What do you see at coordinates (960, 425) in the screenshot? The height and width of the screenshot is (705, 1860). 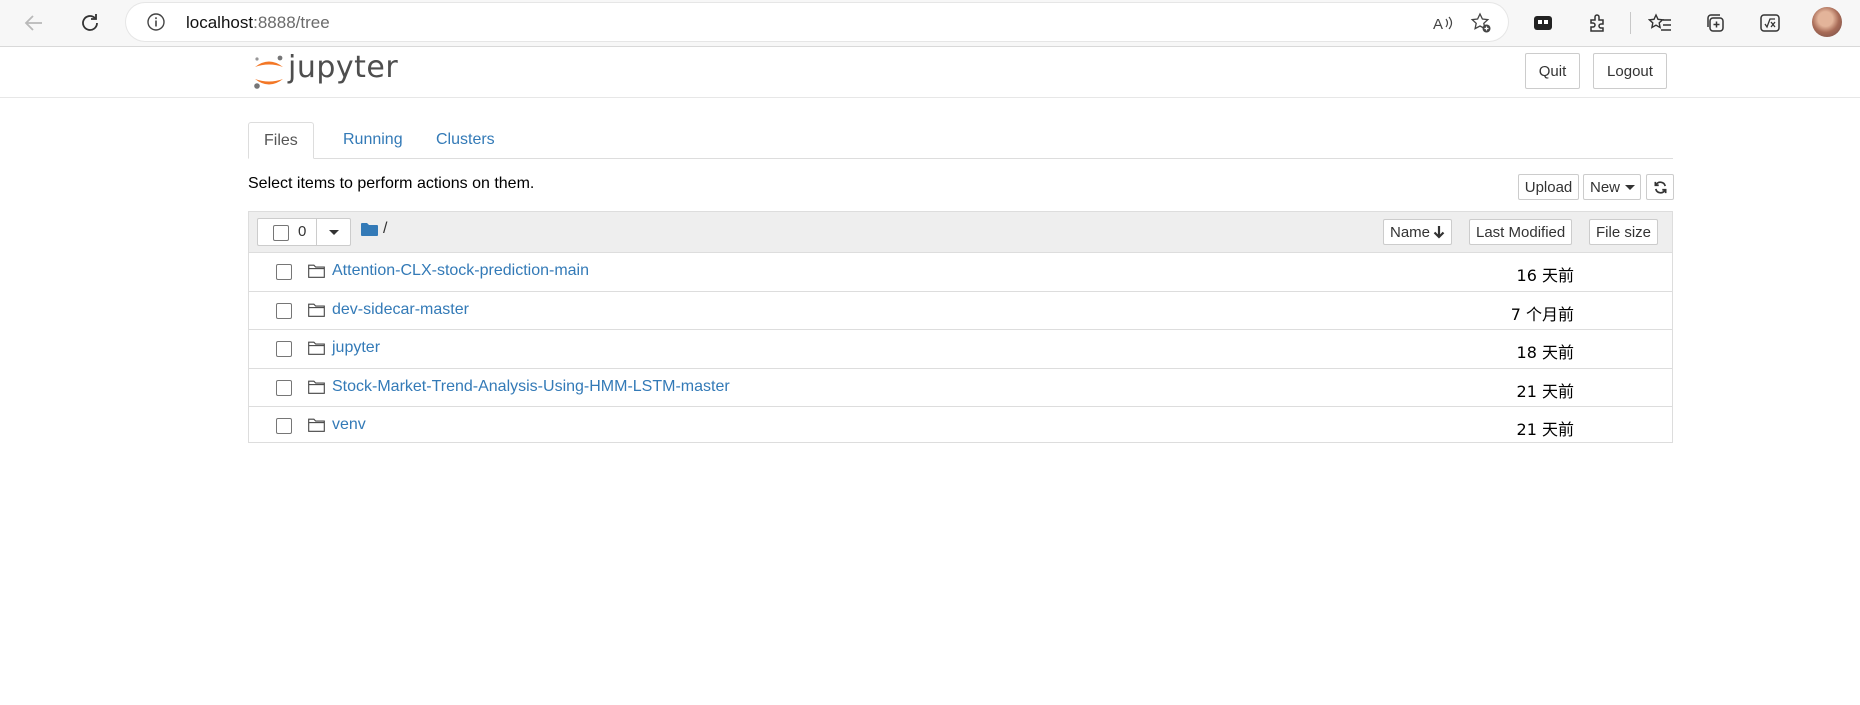 I see `file-row: venv 21 天前` at bounding box center [960, 425].